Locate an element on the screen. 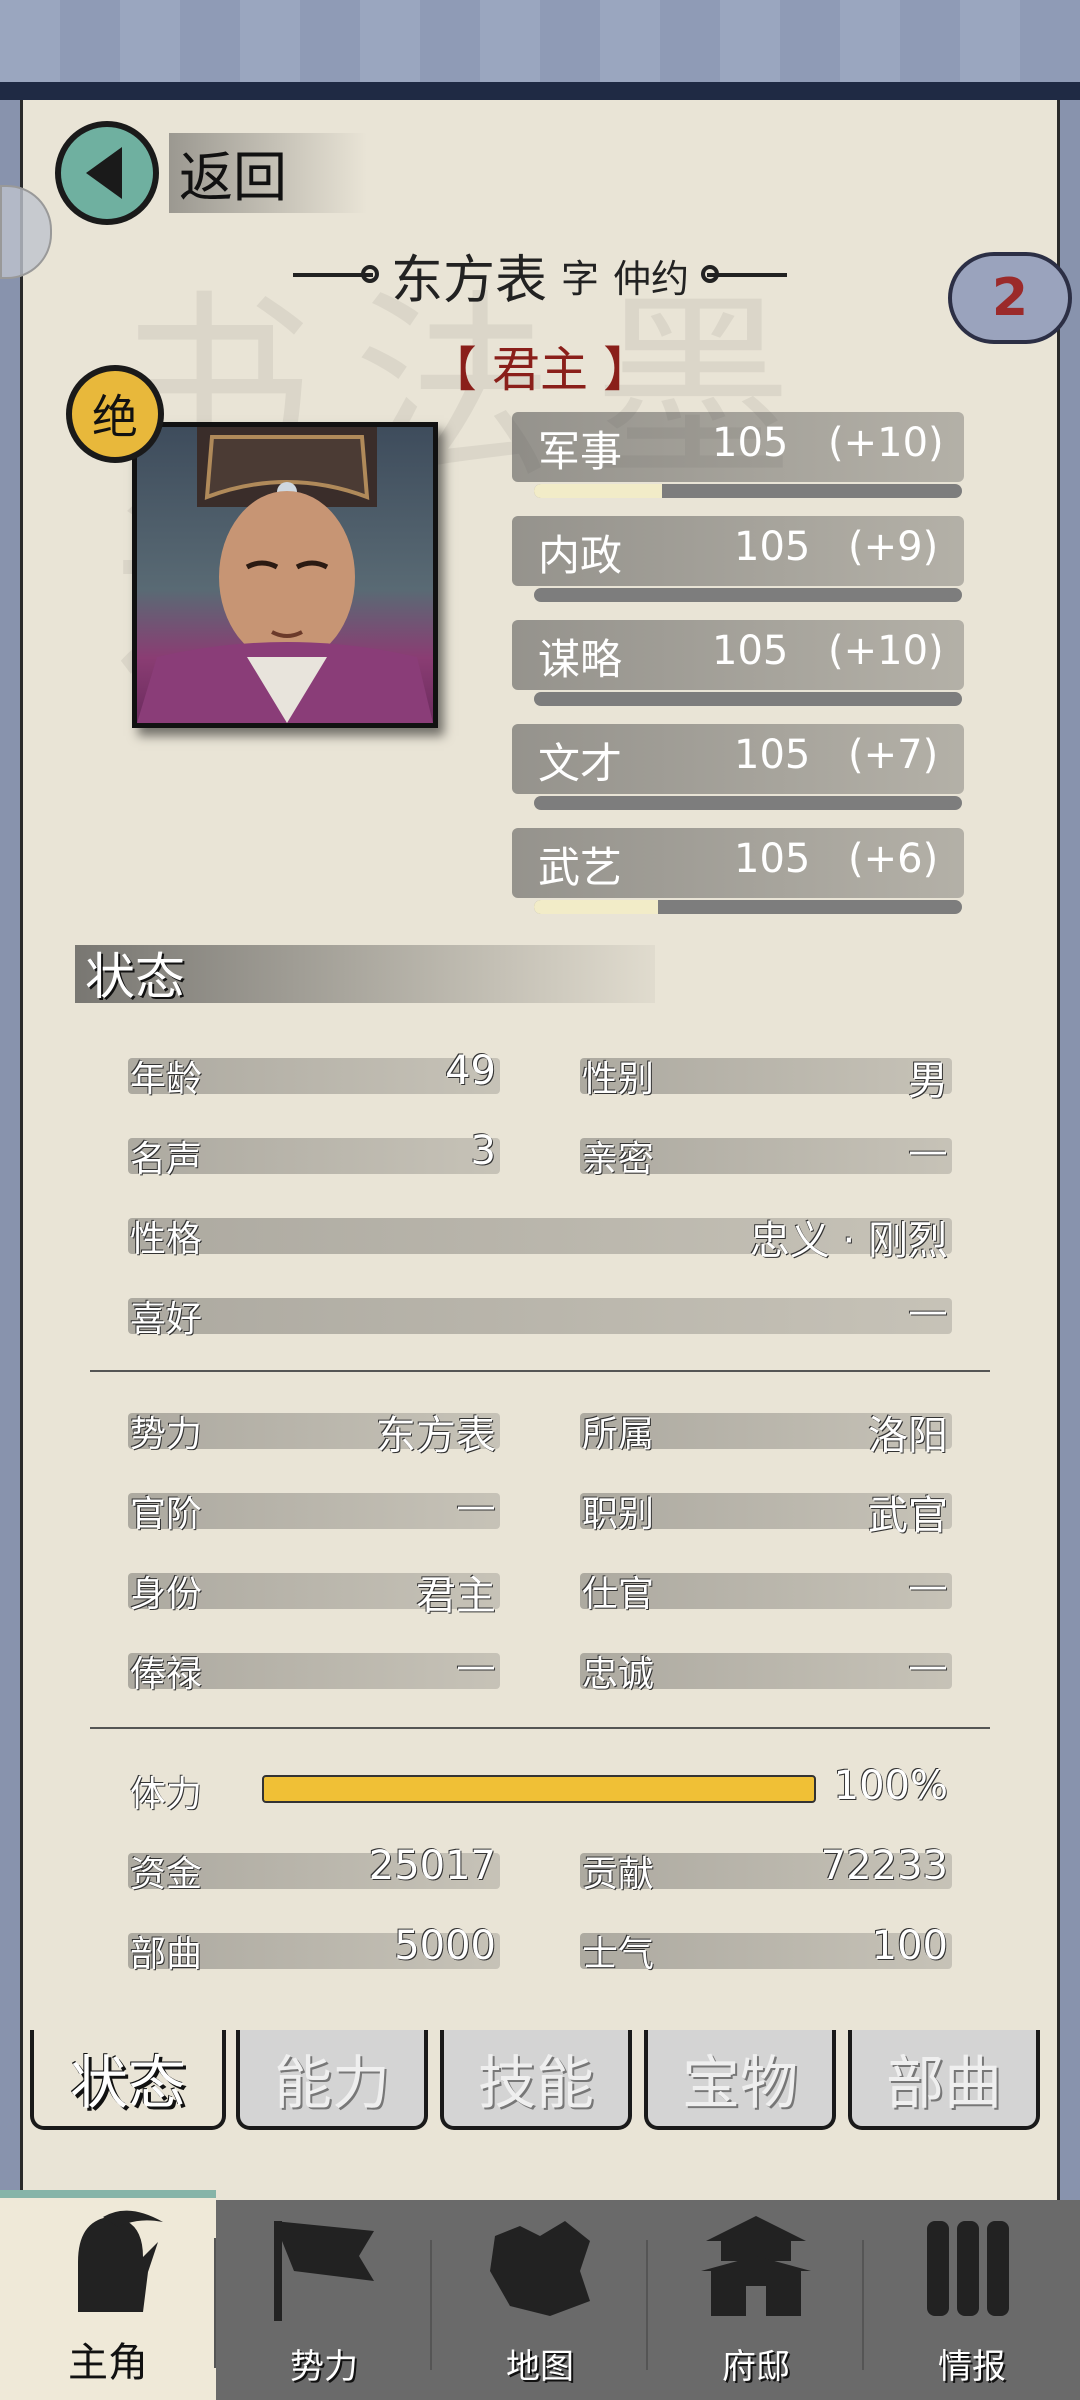  nav-map: 地图 is located at coordinates (540, 2300).